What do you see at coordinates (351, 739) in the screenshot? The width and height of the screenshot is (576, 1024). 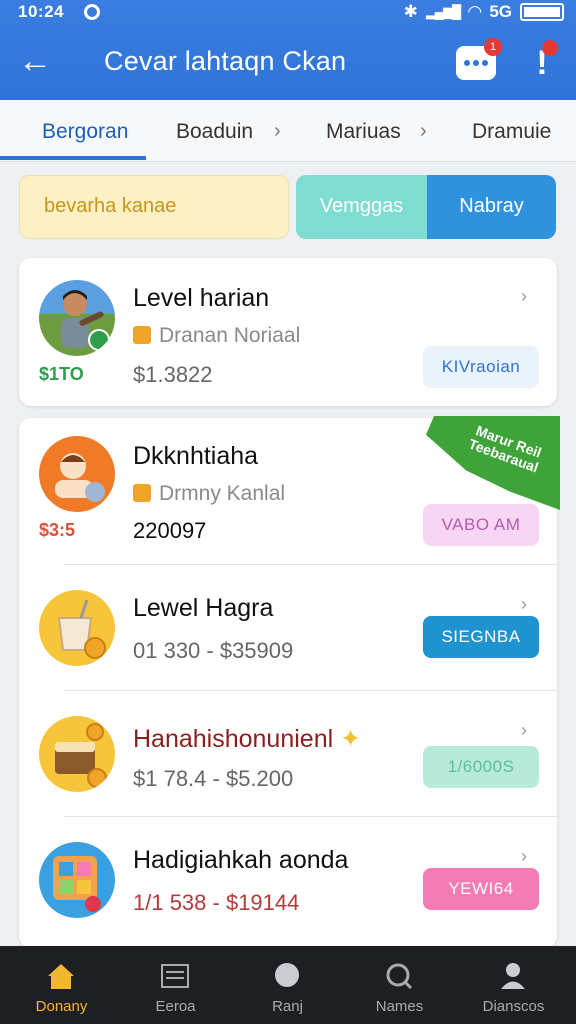 I see `sparkle-icon: ✦` at bounding box center [351, 739].